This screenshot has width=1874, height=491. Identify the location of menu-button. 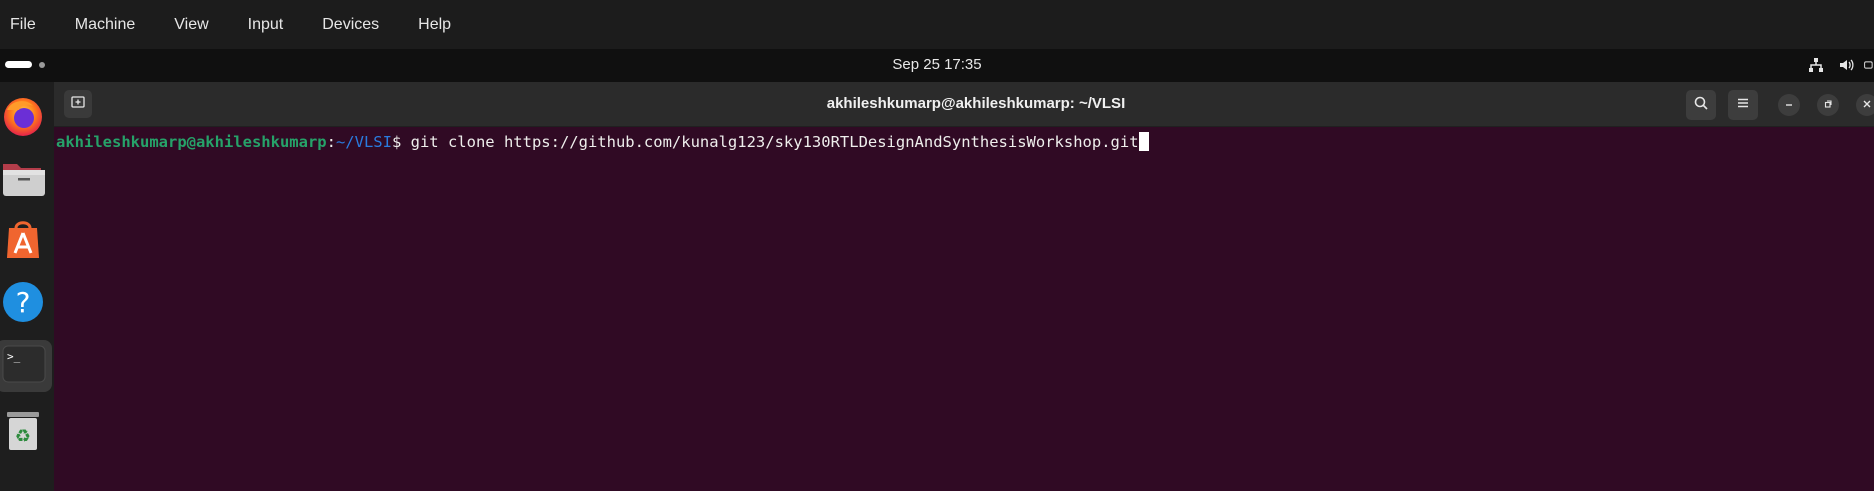
(1743, 105).